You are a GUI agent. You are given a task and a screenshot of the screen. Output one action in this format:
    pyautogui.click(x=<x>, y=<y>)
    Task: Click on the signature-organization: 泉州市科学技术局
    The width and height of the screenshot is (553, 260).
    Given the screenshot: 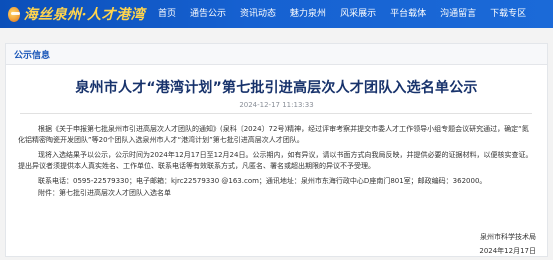 What is the action you would take?
    pyautogui.click(x=508, y=237)
    